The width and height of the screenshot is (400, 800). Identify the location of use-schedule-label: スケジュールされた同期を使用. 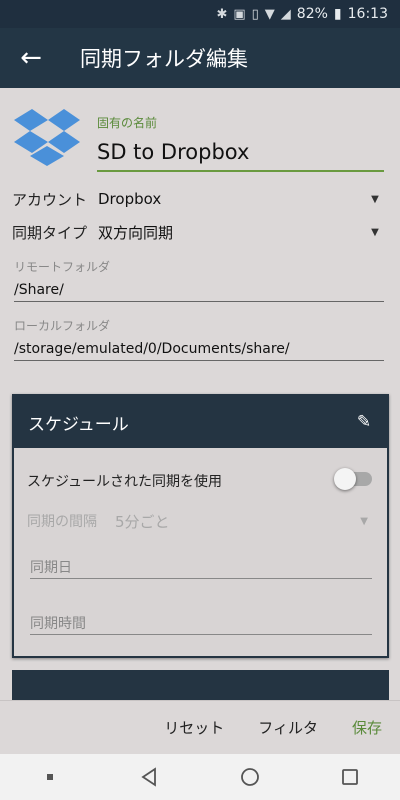
(125, 482).